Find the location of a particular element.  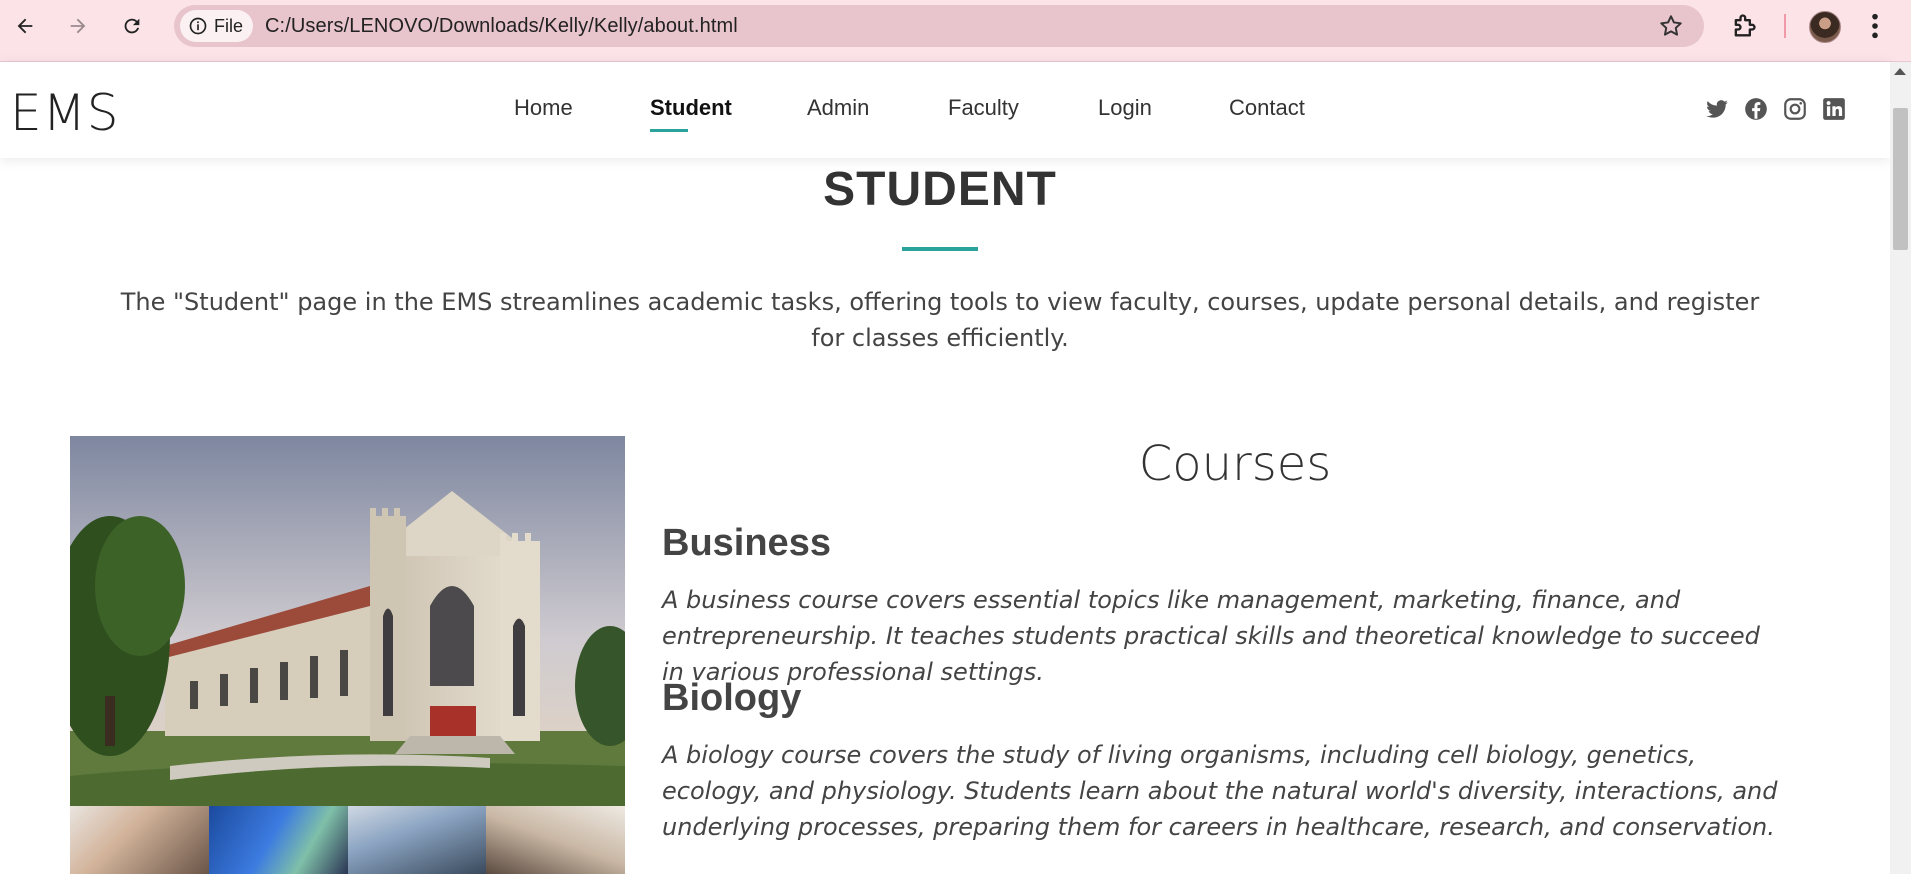

toolbar-divider is located at coordinates (1785, 26).